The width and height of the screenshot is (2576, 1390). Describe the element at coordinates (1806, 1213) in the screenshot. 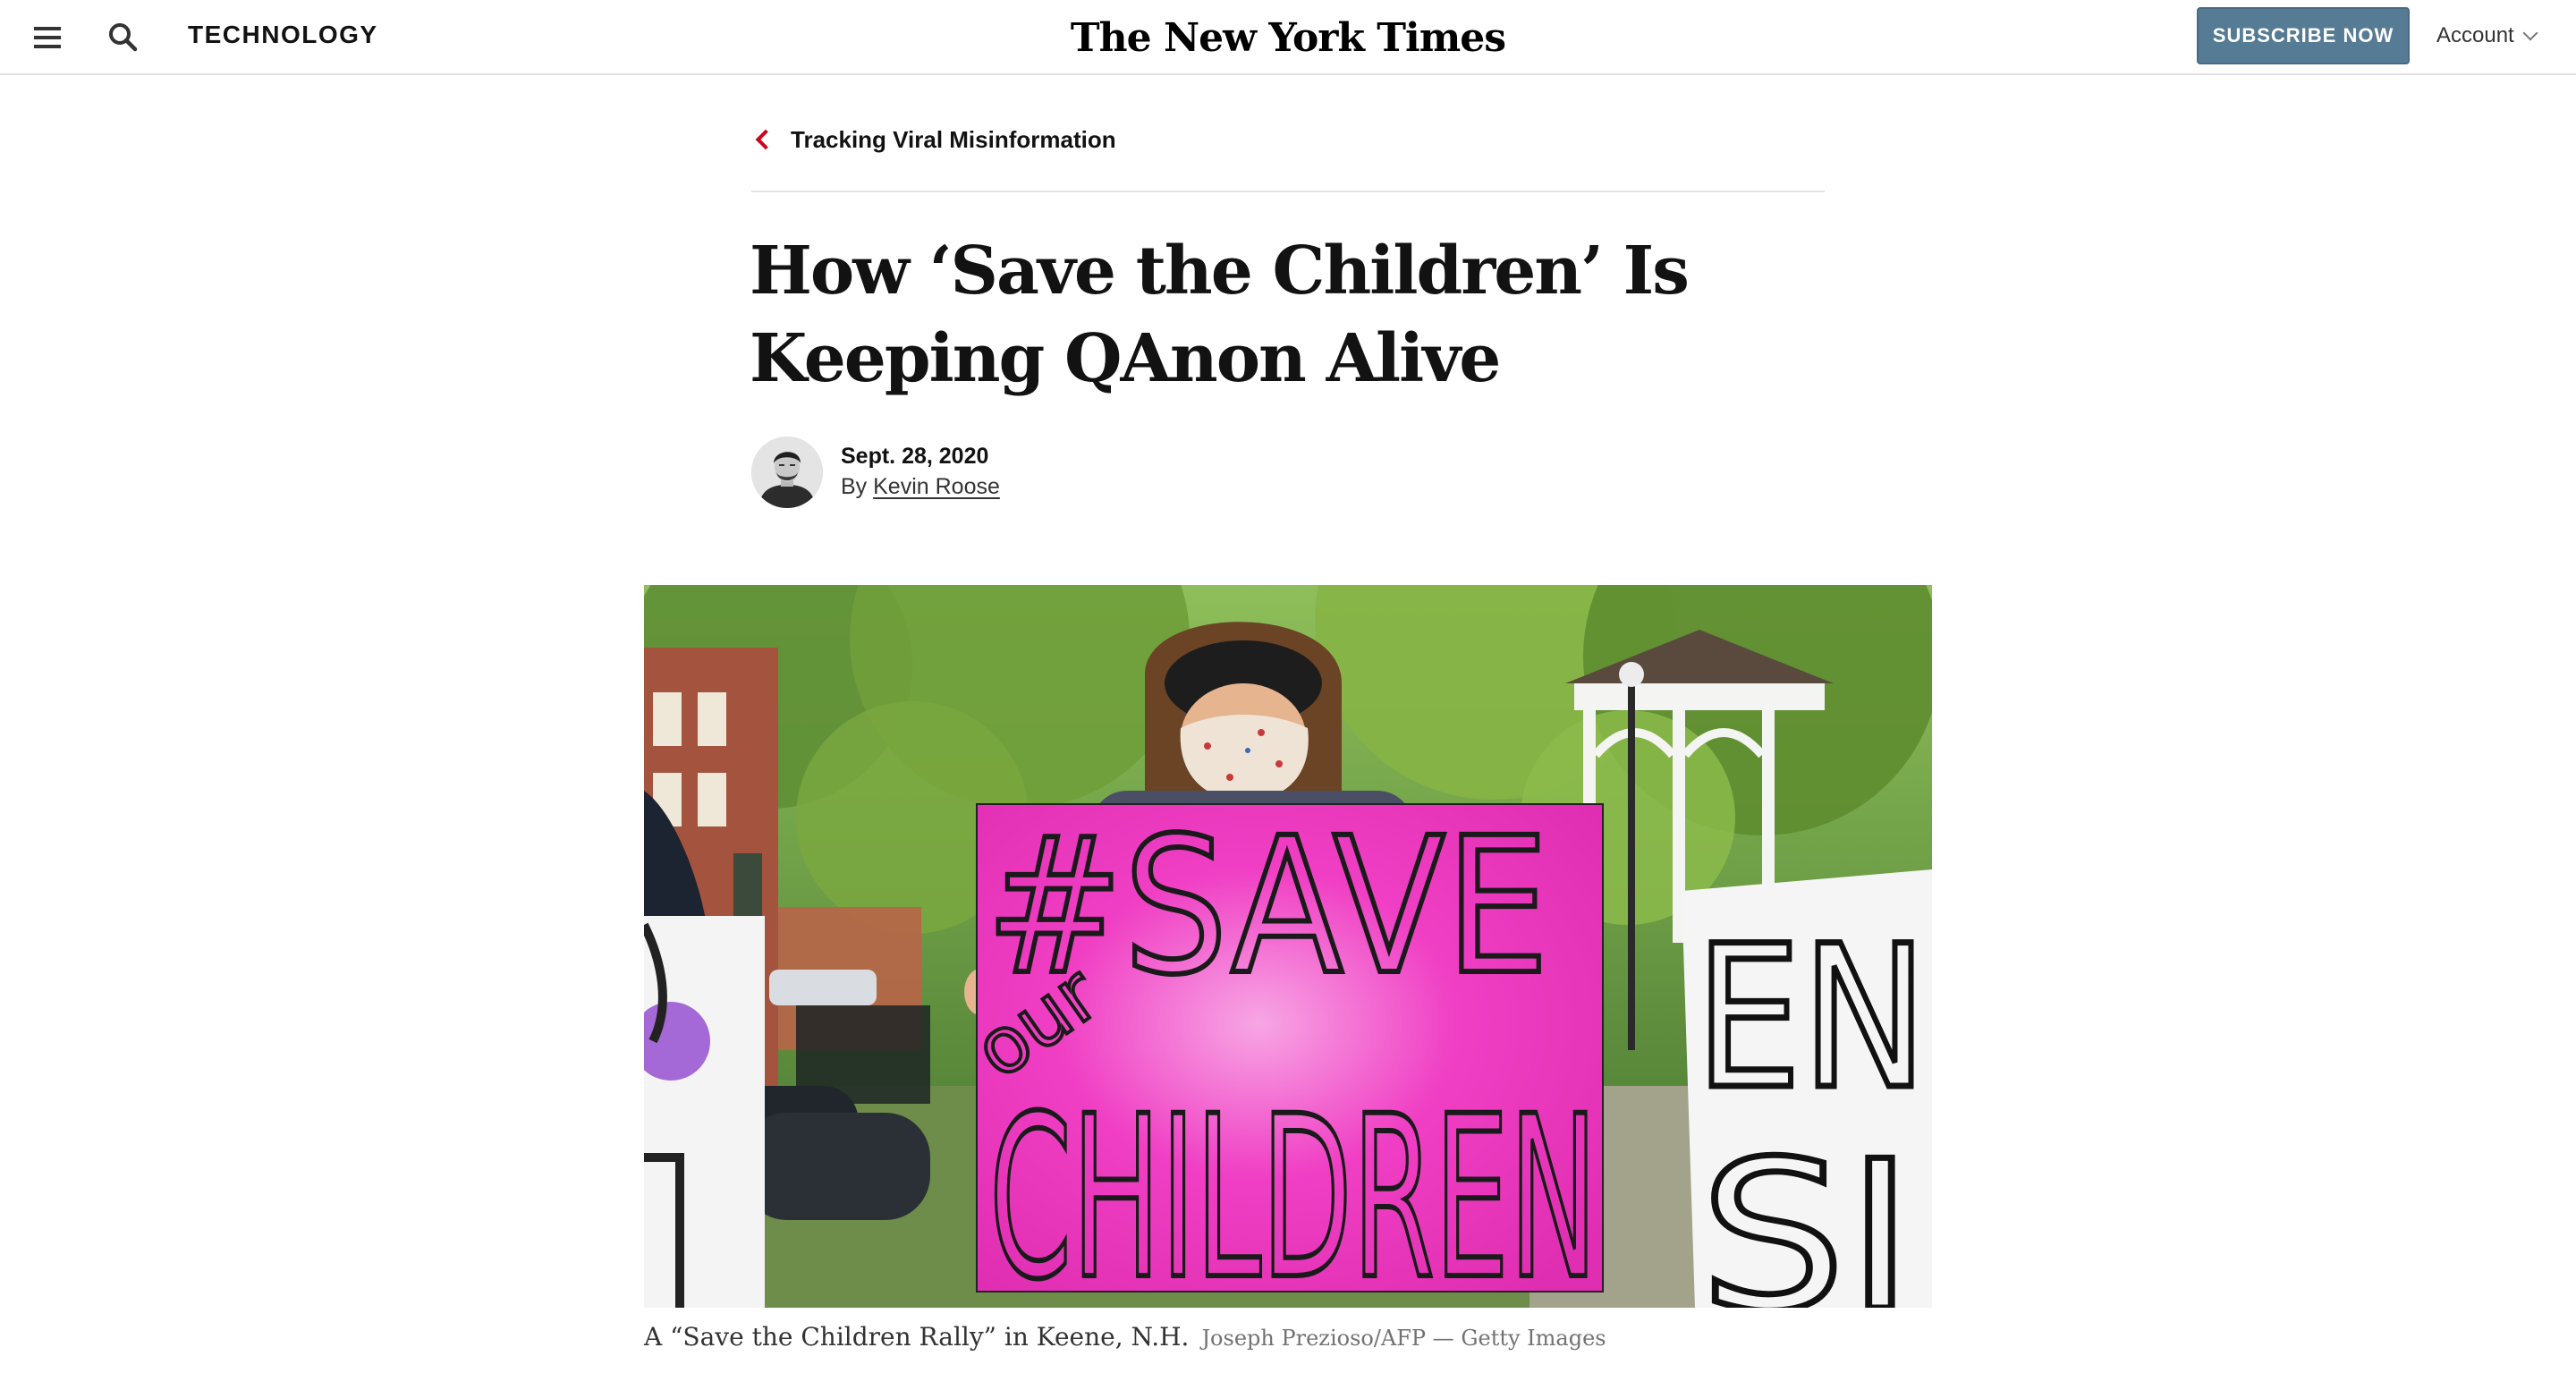

I see `right-sign-text-2: SI` at that location.